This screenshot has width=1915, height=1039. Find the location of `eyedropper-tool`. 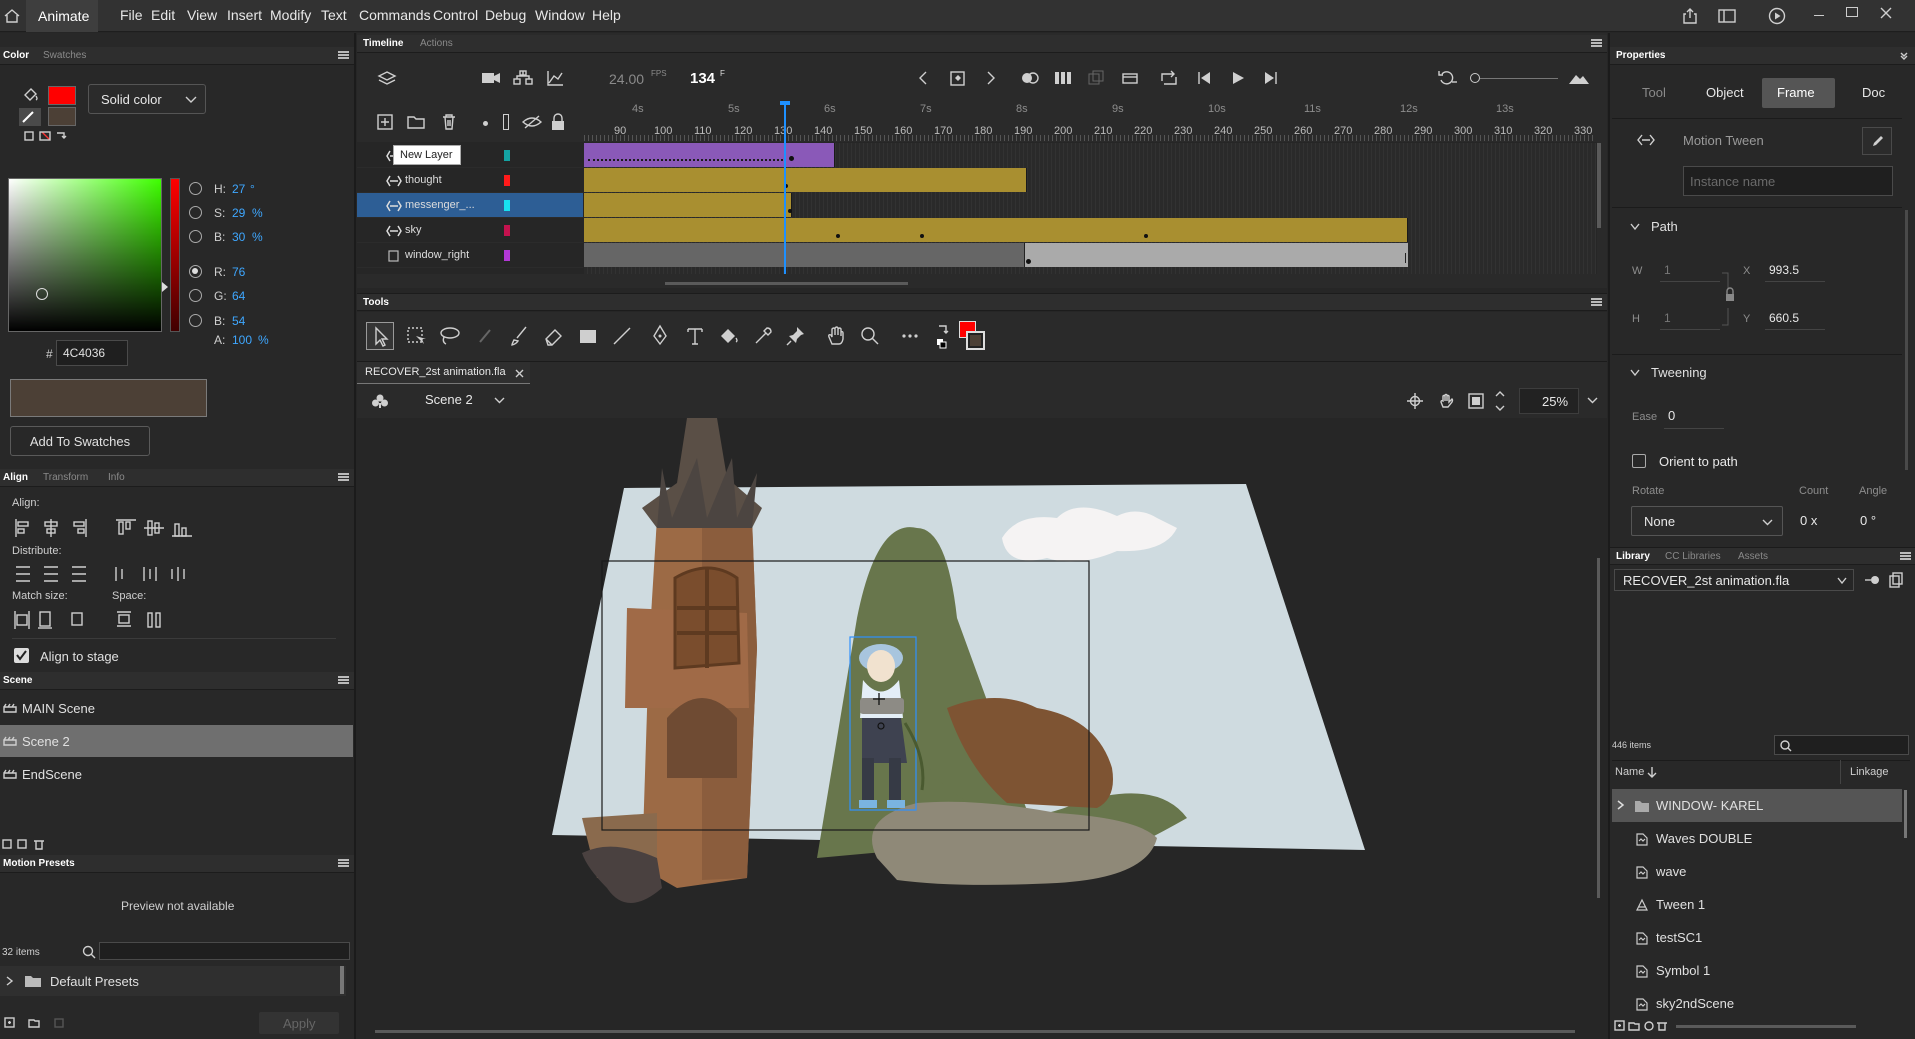

eyedropper-tool is located at coordinates (763, 336).